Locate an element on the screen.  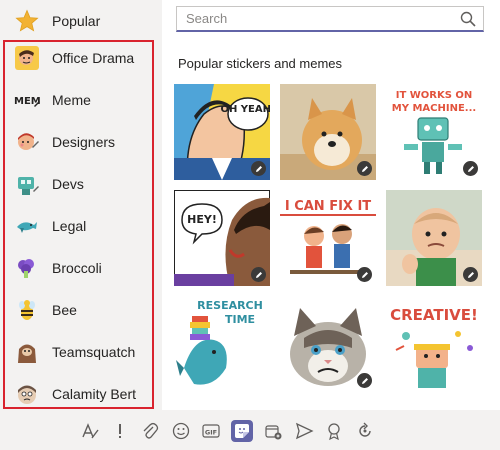
sidebar-item-teamsquatch: Teamsquatch is located at coordinates (81, 352).